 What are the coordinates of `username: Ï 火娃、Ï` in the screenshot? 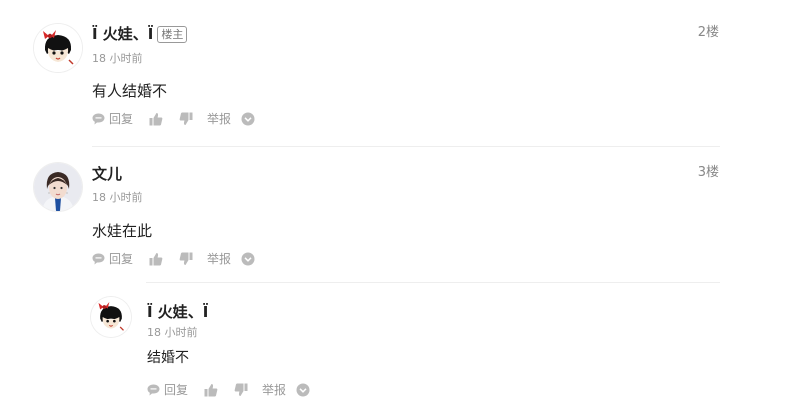 It's located at (177, 312).